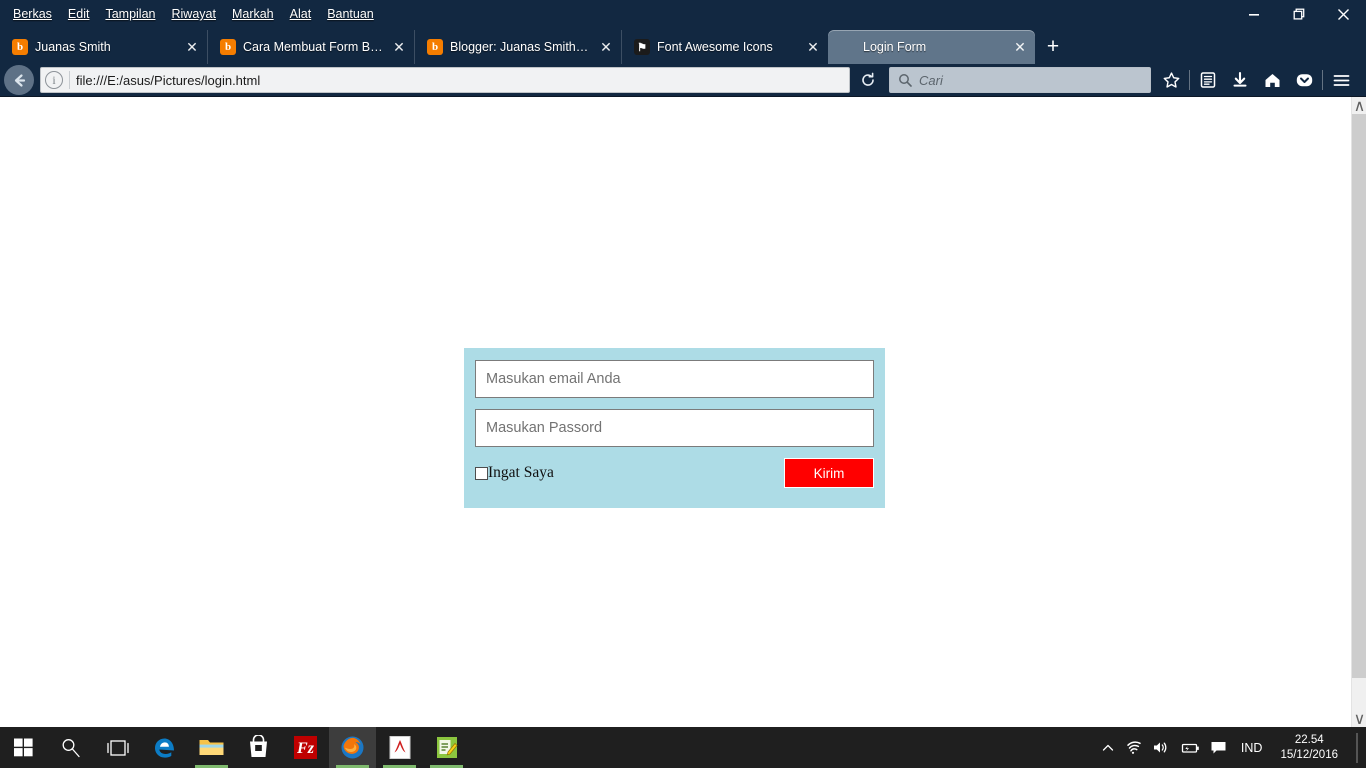 The height and width of the screenshot is (768, 1366). What do you see at coordinates (1357, 747) in the screenshot?
I see `show-desktop-button` at bounding box center [1357, 747].